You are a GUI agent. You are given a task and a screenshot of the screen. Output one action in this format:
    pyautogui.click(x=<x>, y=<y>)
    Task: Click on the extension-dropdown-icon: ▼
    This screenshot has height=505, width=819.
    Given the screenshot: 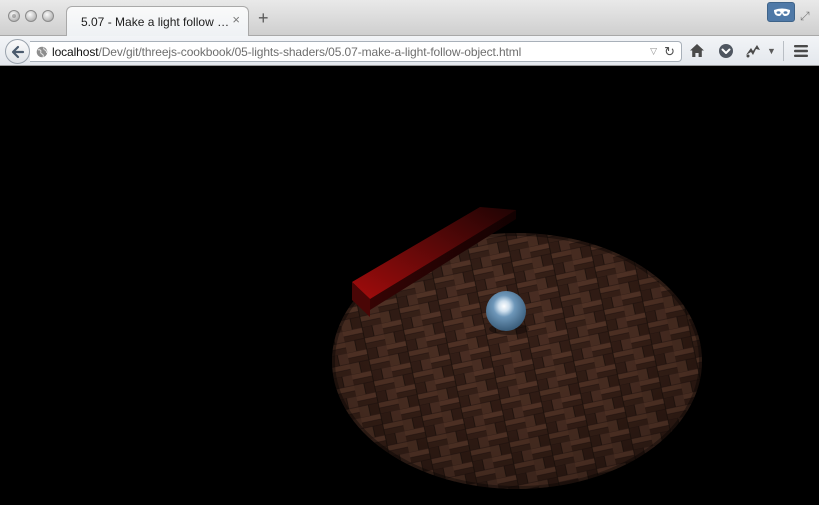 What is the action you would take?
    pyautogui.click(x=771, y=51)
    